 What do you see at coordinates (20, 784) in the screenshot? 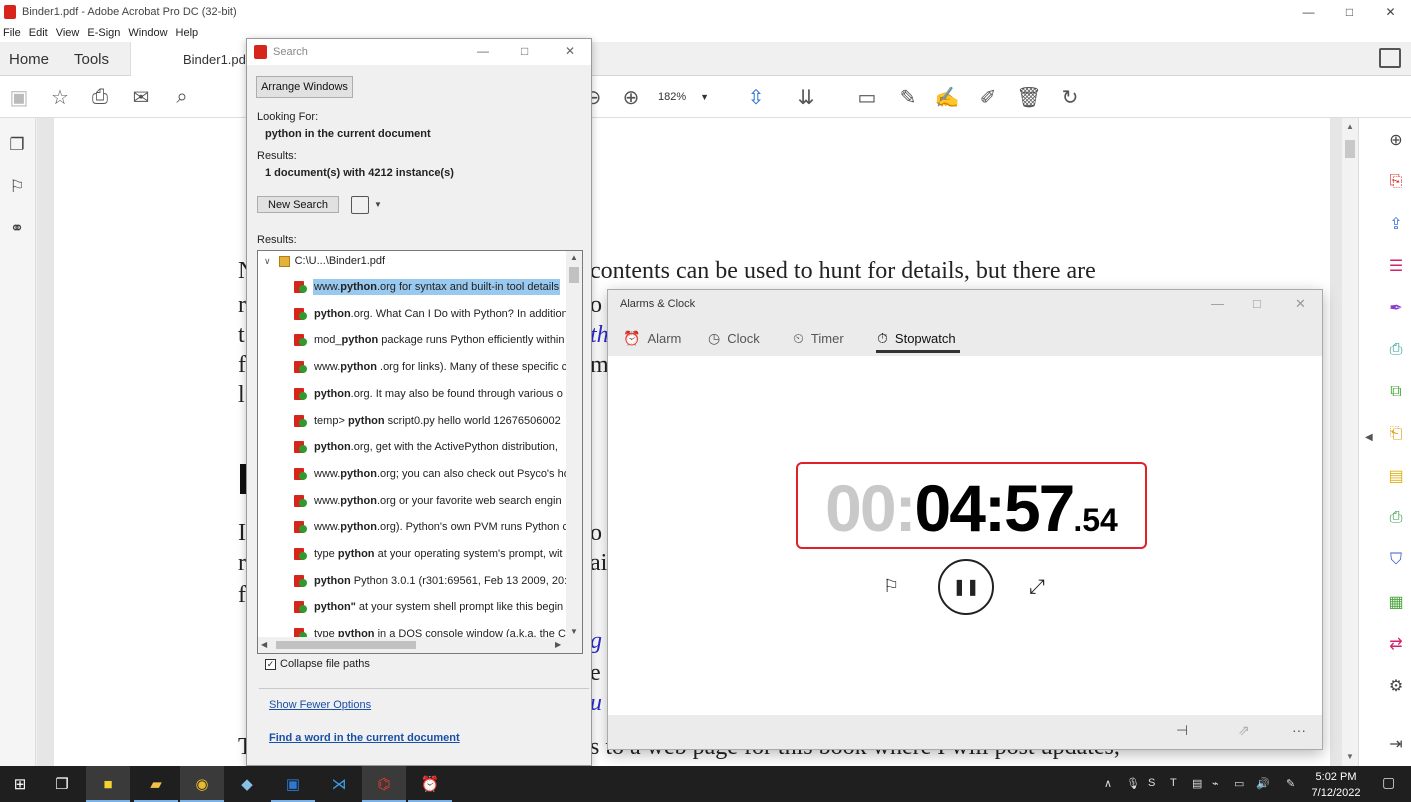
I see `start-windows-icon: ⊞` at bounding box center [20, 784].